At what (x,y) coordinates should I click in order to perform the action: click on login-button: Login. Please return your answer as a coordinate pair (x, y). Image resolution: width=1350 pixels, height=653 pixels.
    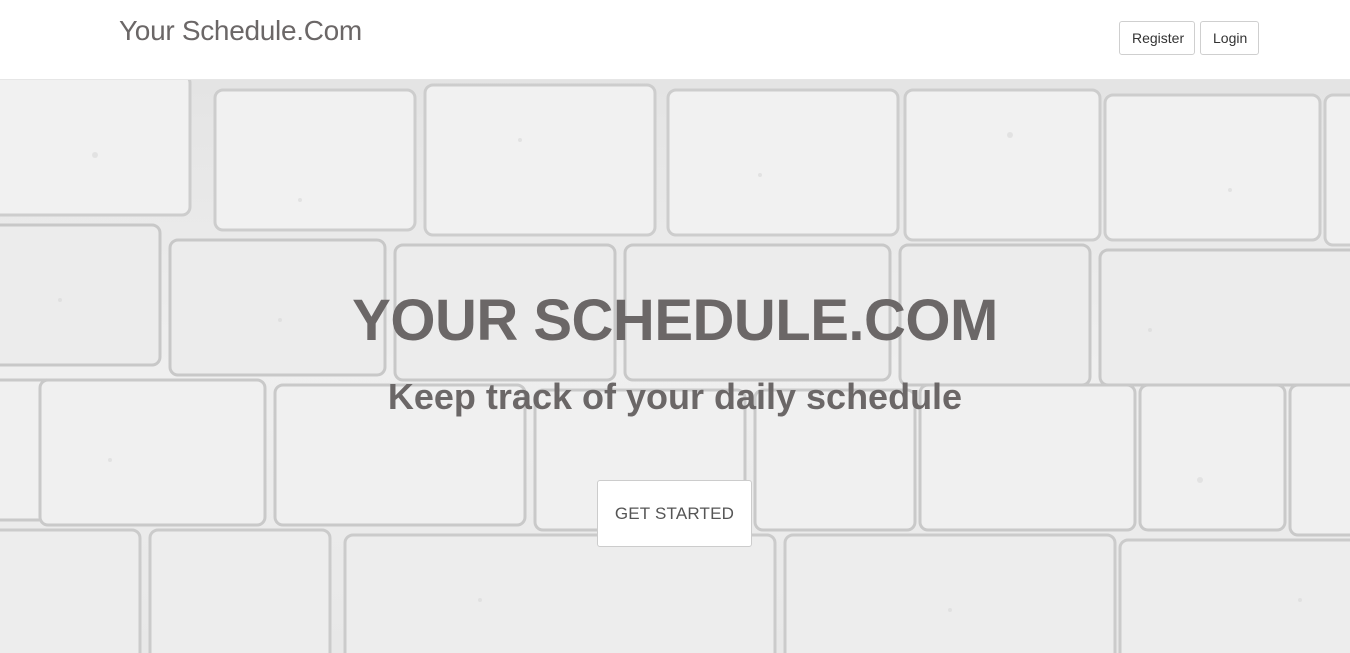
    Looking at the image, I should click on (1229, 38).